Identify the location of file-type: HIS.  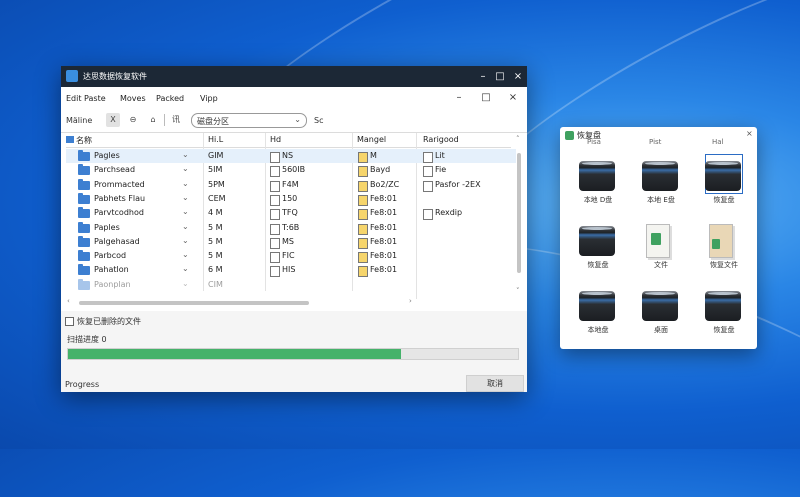
(289, 270).